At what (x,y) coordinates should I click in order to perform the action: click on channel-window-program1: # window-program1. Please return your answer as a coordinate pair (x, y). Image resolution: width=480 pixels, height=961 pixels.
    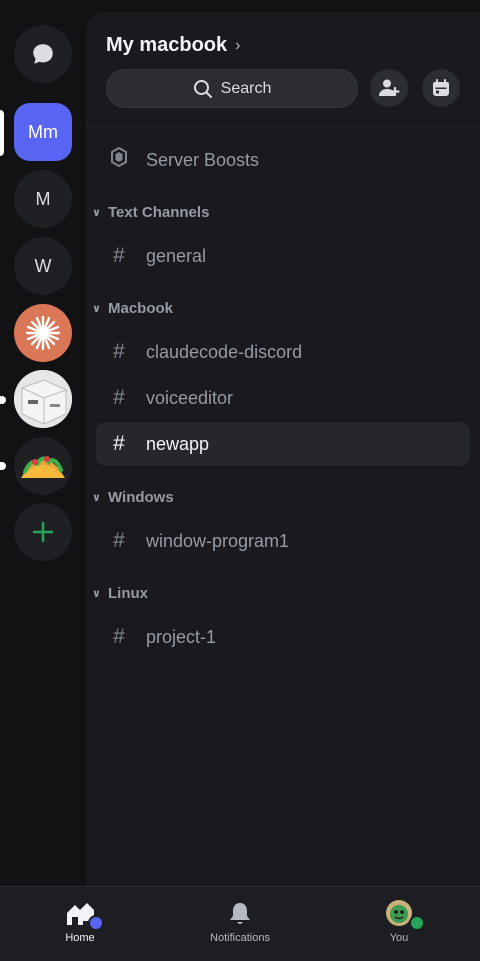
    Looking at the image, I should click on (283, 541).